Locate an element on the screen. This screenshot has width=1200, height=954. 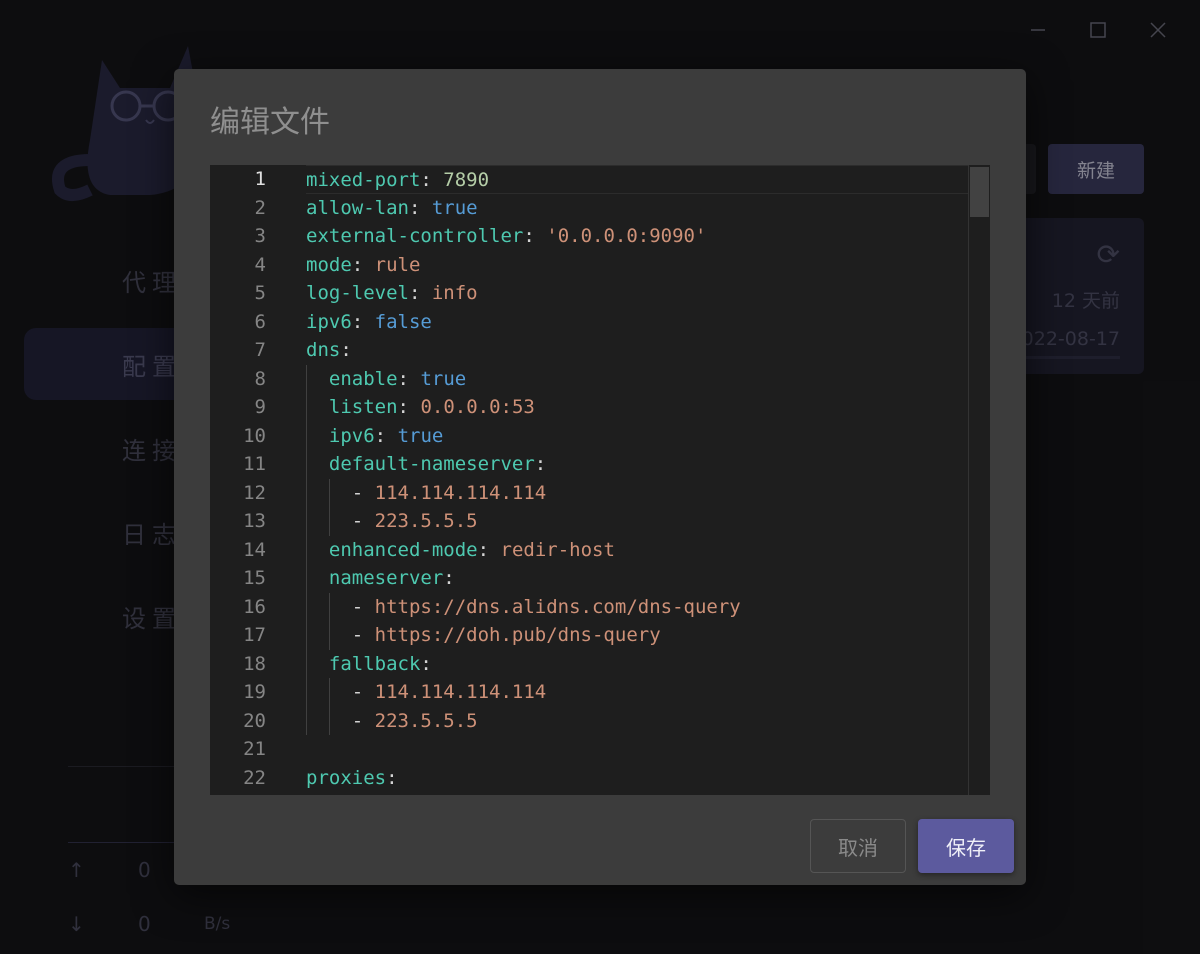
code-line: - https://dns.alidns.com/dns-query is located at coordinates (546, 606).